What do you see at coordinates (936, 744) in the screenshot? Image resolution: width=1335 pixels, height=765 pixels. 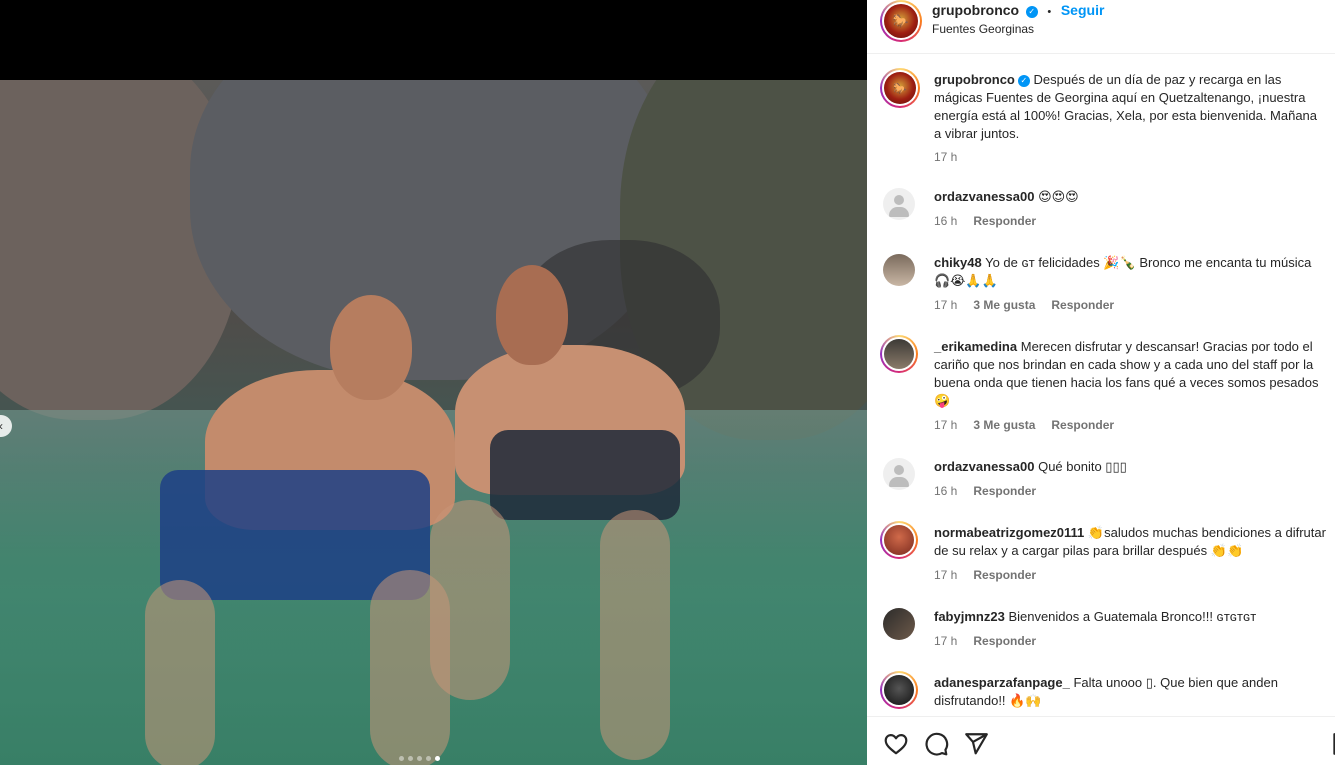 I see `comment-icon` at bounding box center [936, 744].